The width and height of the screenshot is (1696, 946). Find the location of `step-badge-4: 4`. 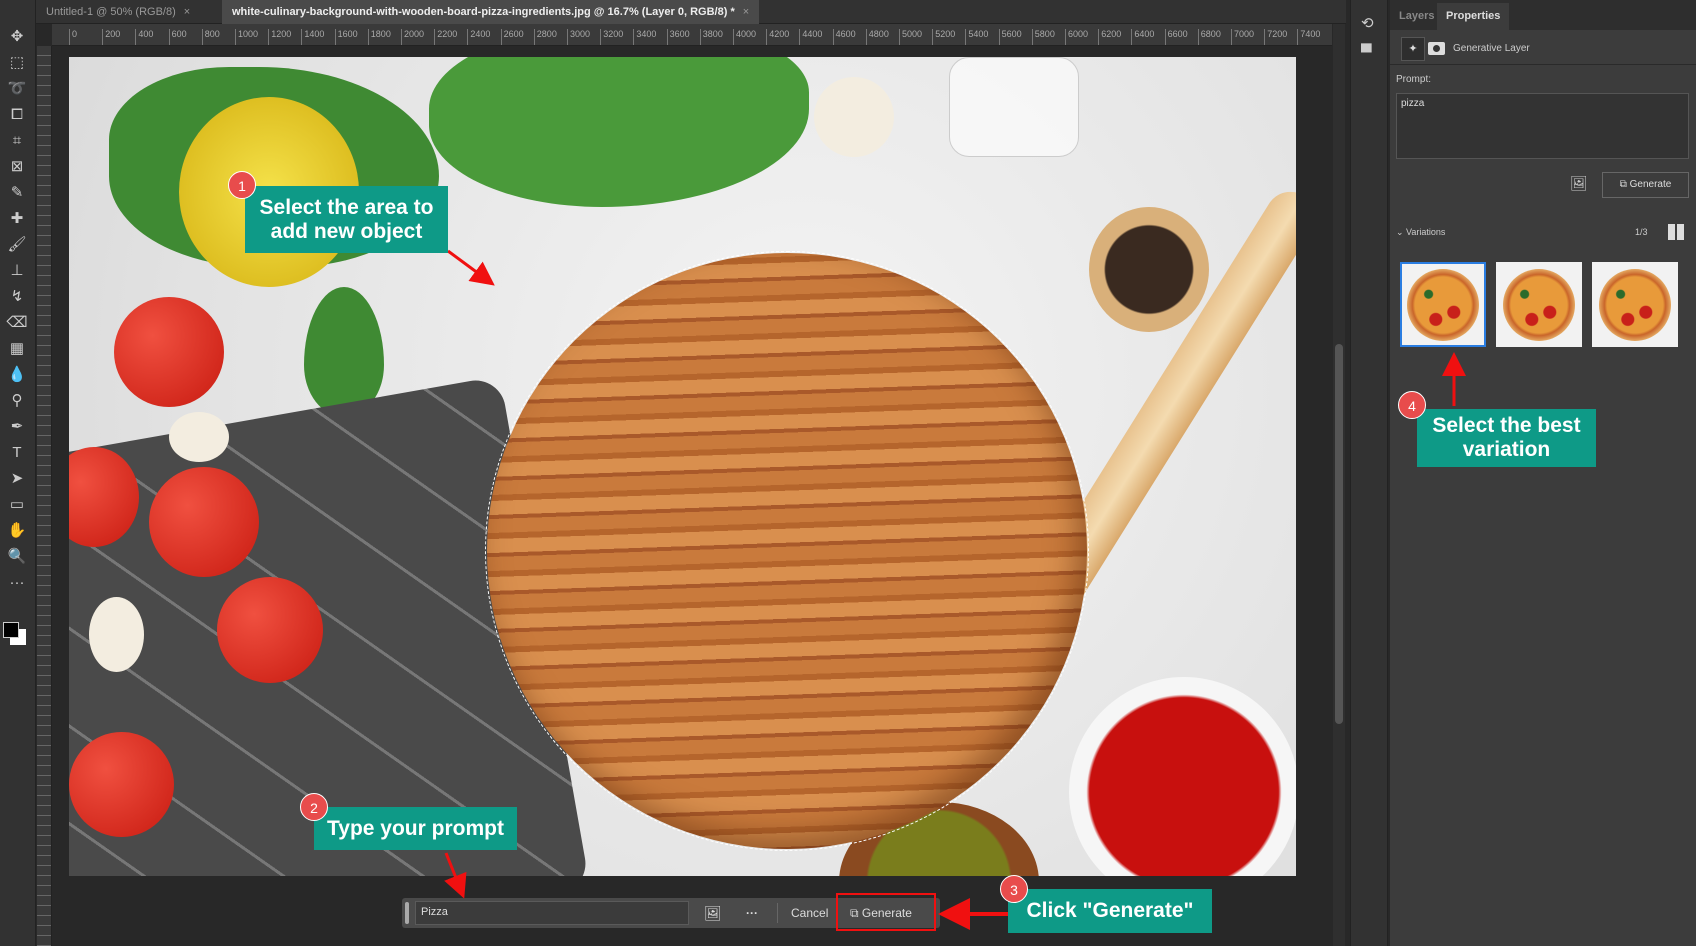

step-badge-4: 4 is located at coordinates (1412, 405).